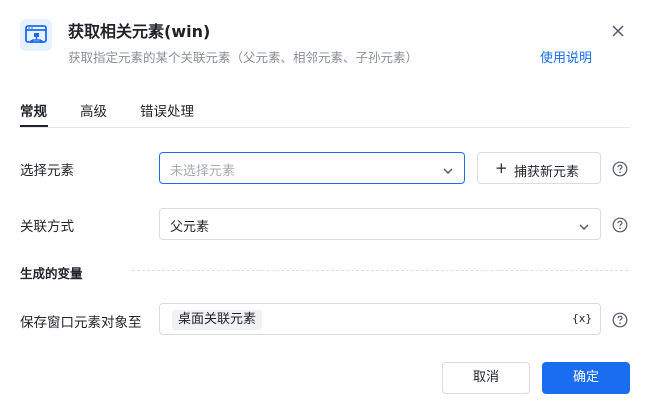 Image resolution: width=650 pixels, height=416 pixels. Describe the element at coordinates (380, 270) in the screenshot. I see `section-divider` at that location.